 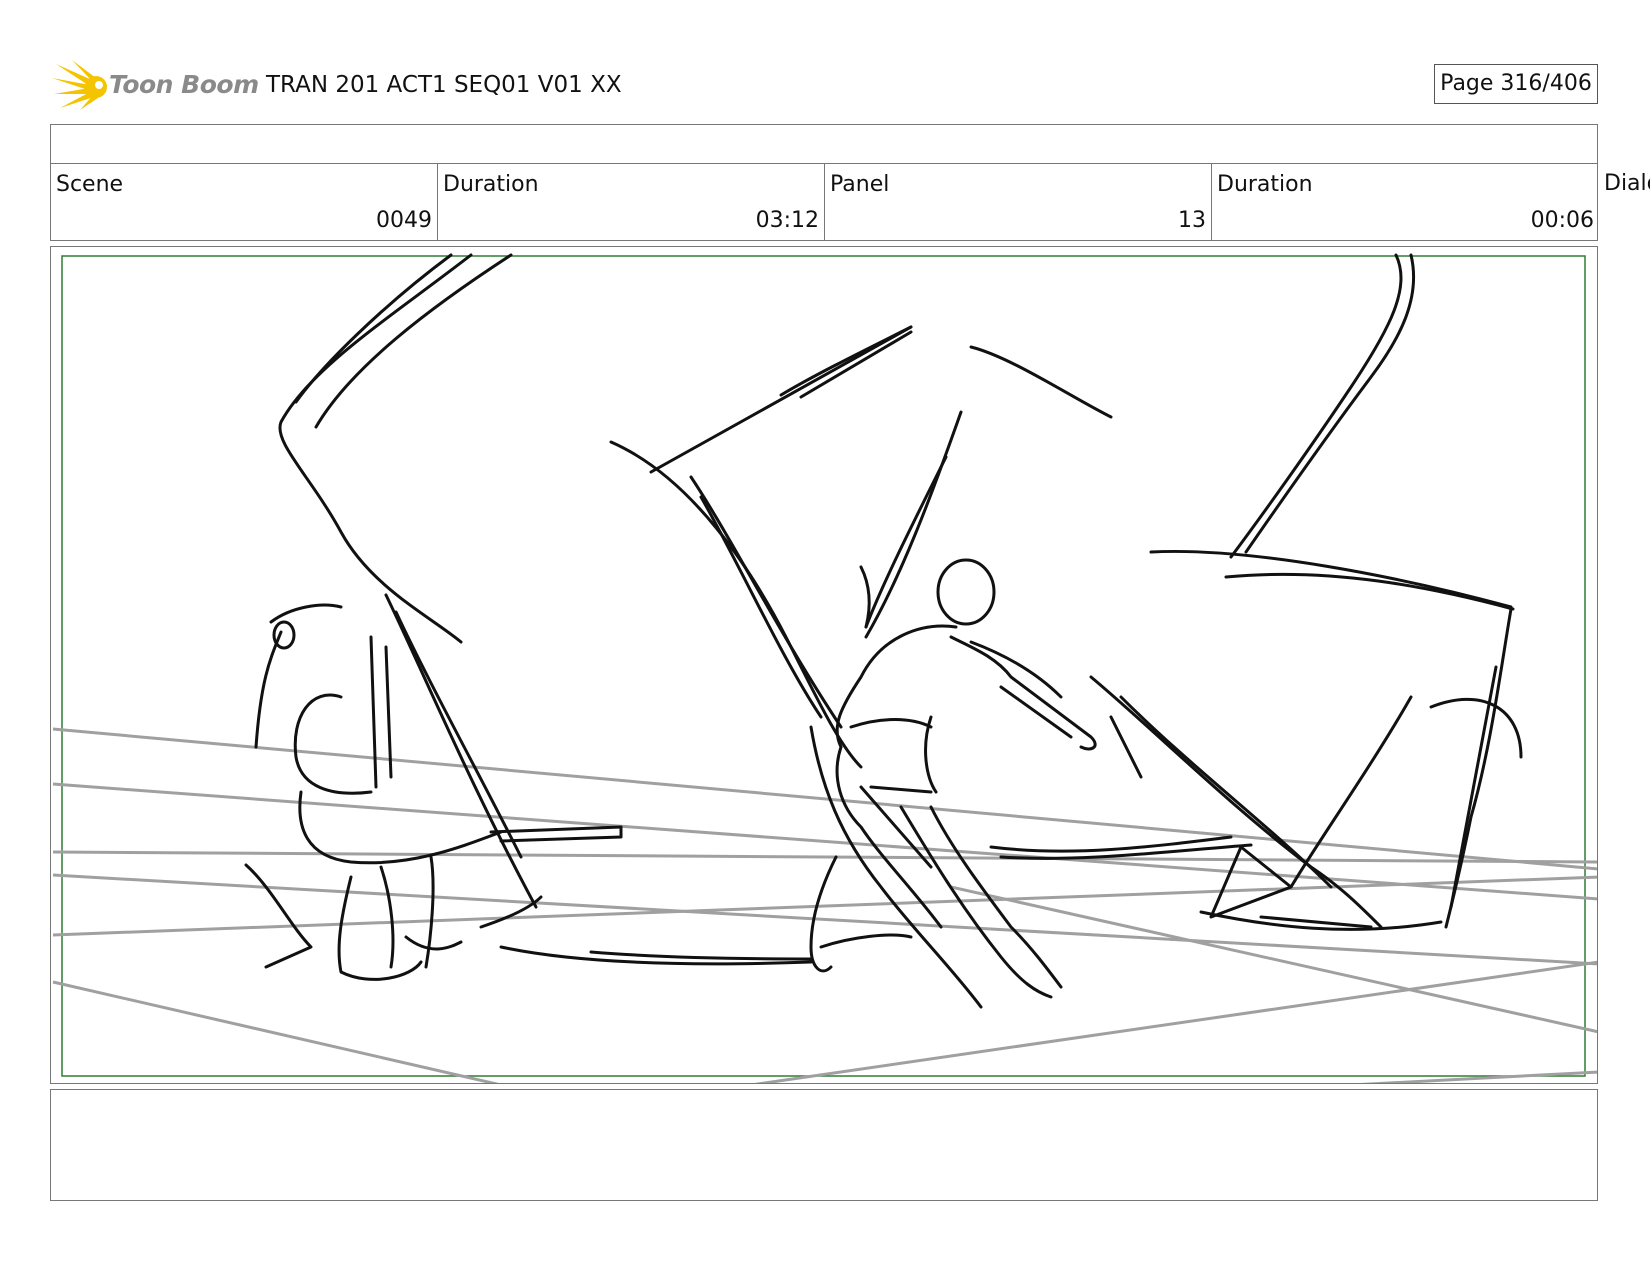 What do you see at coordinates (1516, 84) in the screenshot?
I see `page-indicator: Page 316/406` at bounding box center [1516, 84].